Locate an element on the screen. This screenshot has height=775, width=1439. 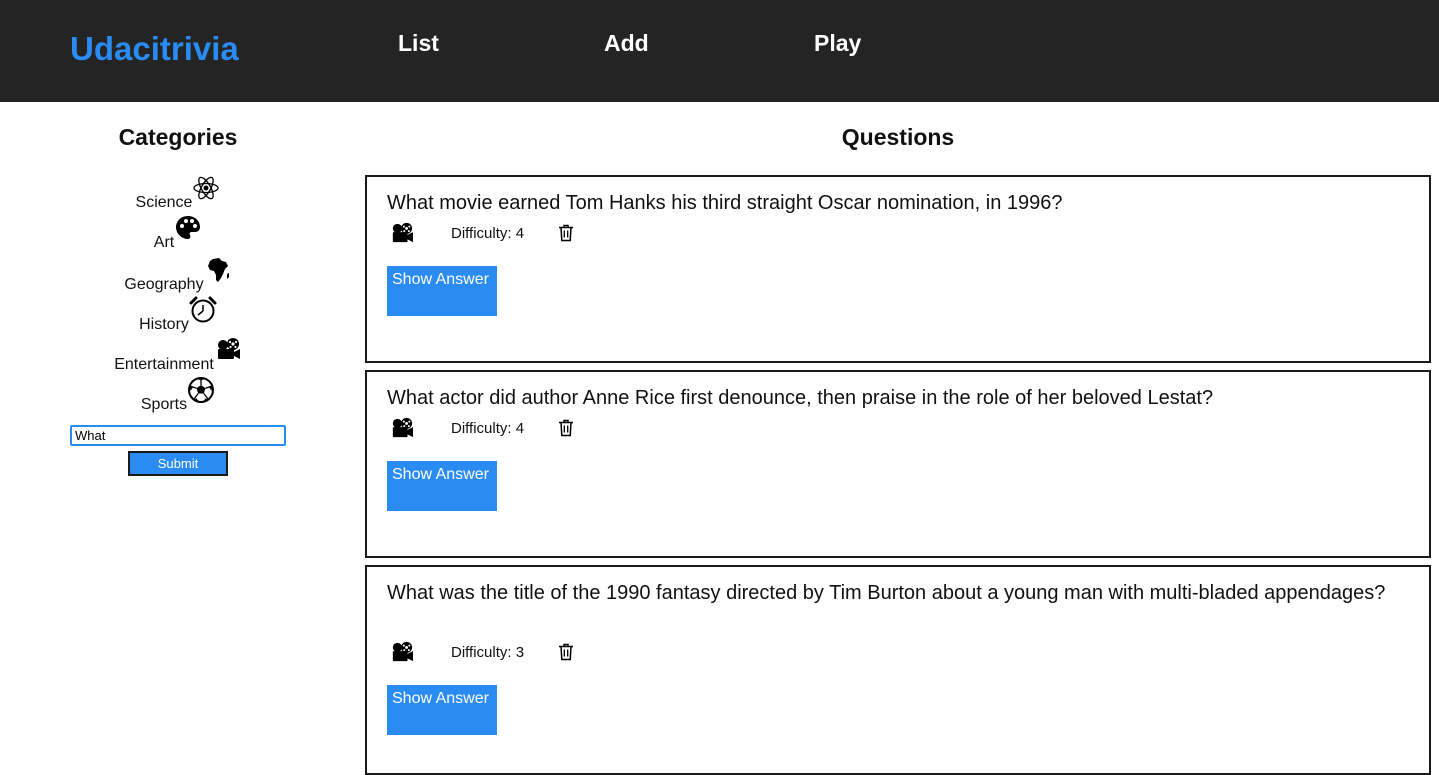
category-label: Geography is located at coordinates (164, 284).